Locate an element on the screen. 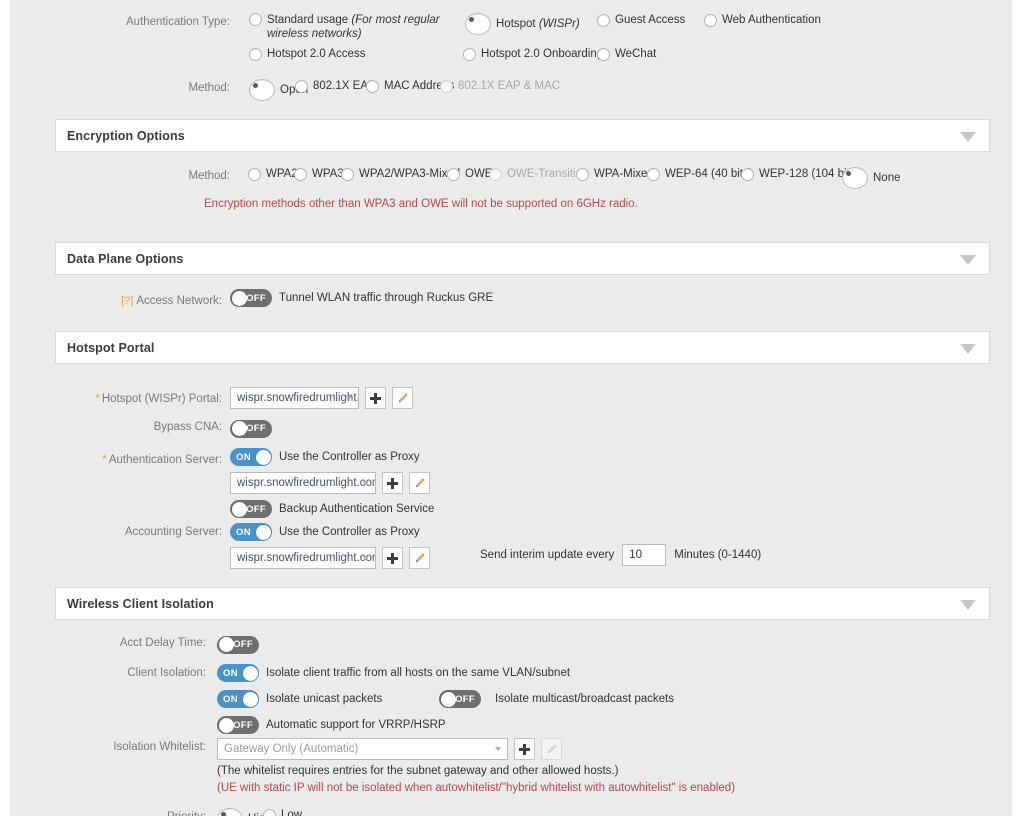  radio-enc-wep64: WEP-64 (40 bits) is located at coordinates (700, 174).